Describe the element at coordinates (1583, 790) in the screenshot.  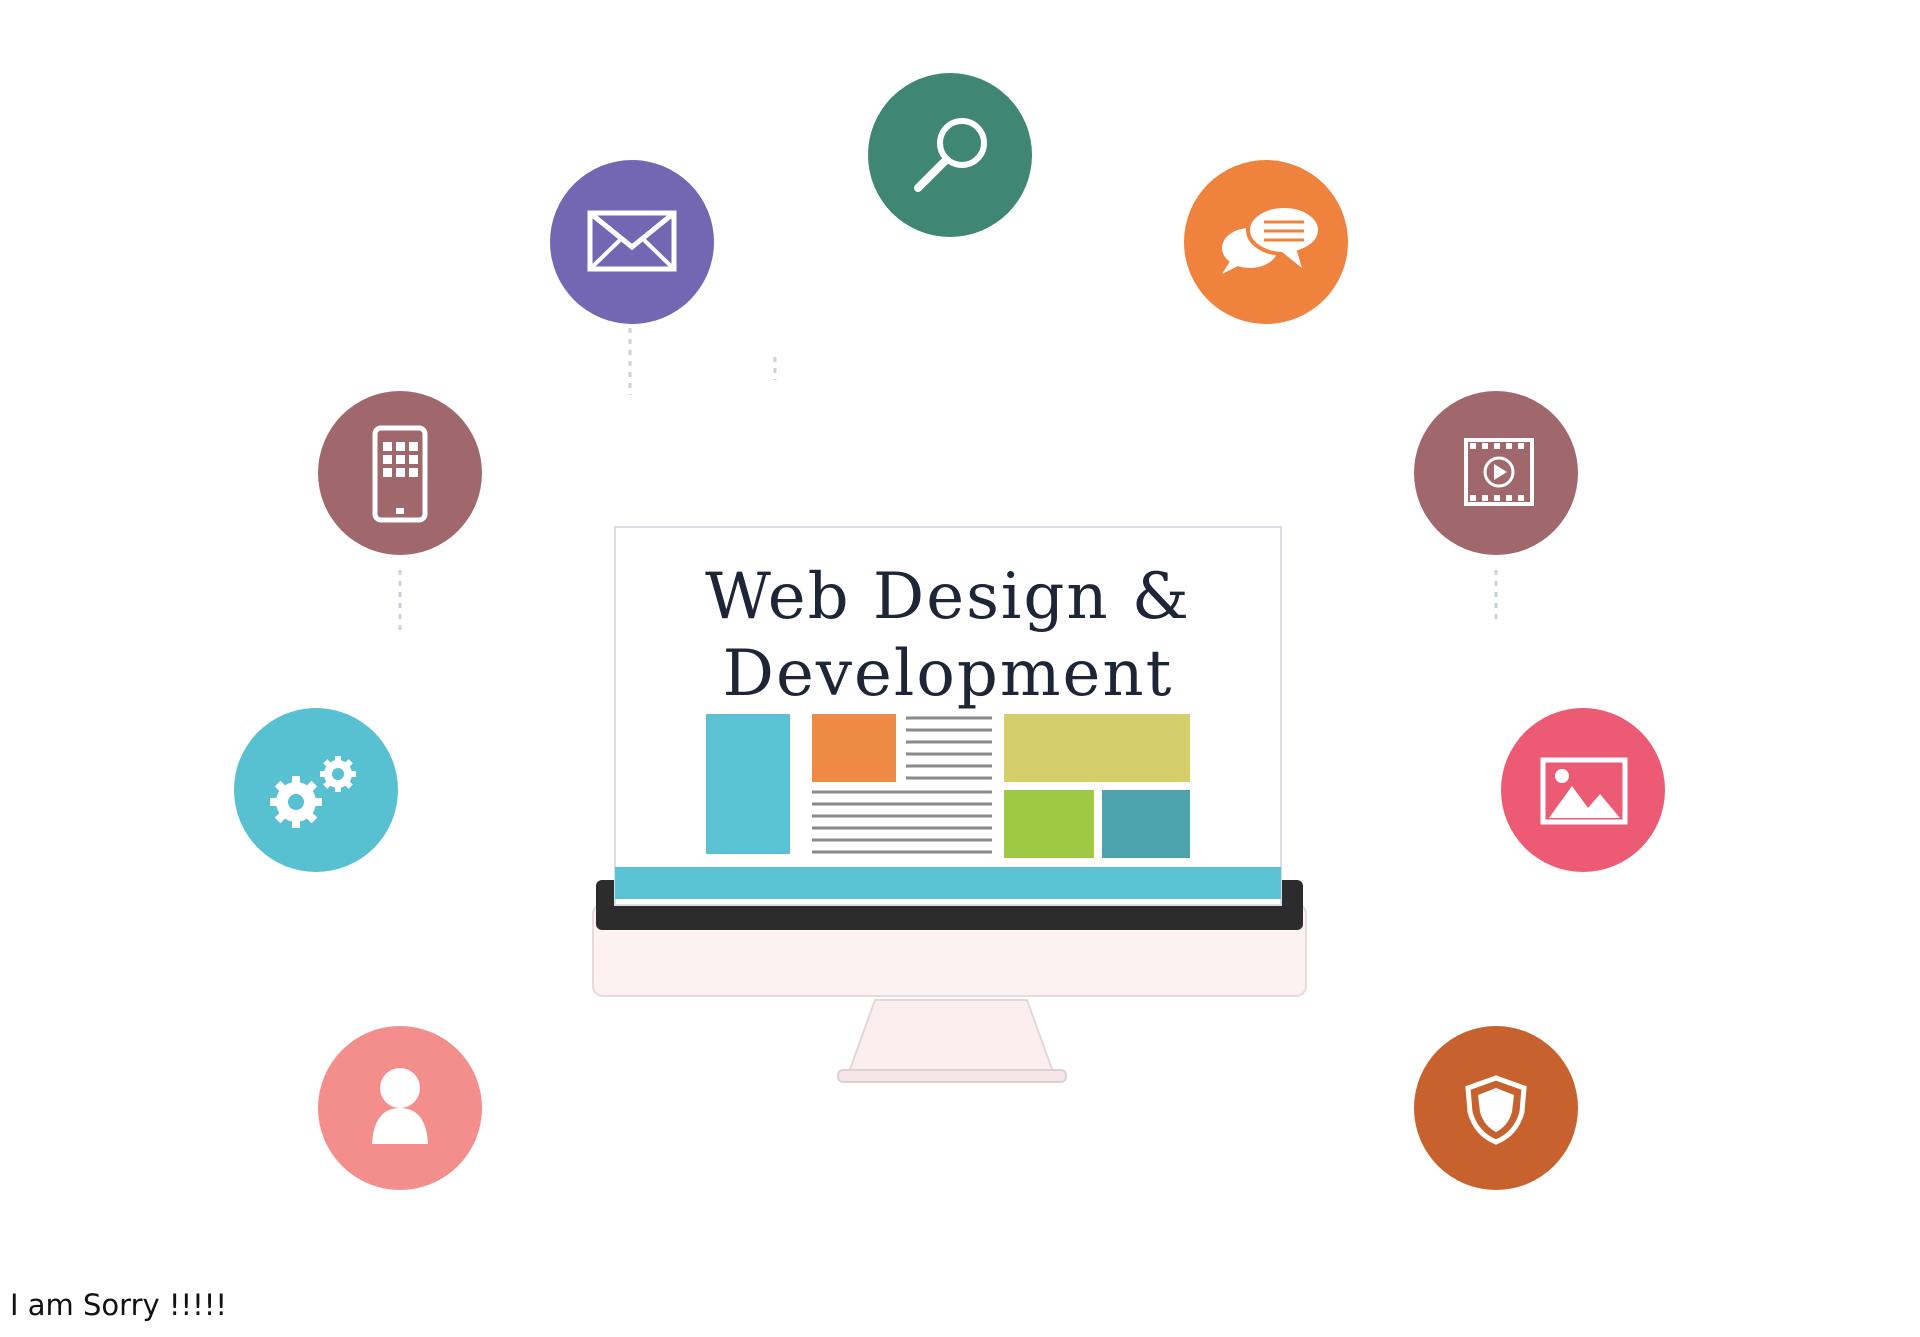
I see `image-icon` at that location.